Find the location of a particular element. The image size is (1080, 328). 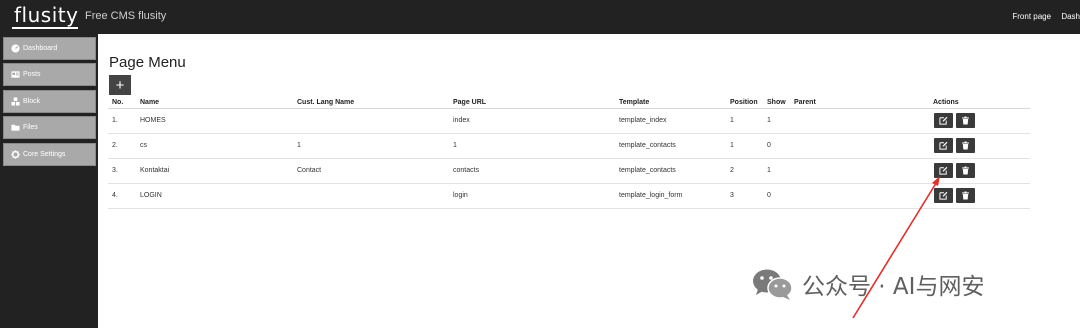

watermark-text: 公众号 · AI与网安 is located at coordinates (893, 287).